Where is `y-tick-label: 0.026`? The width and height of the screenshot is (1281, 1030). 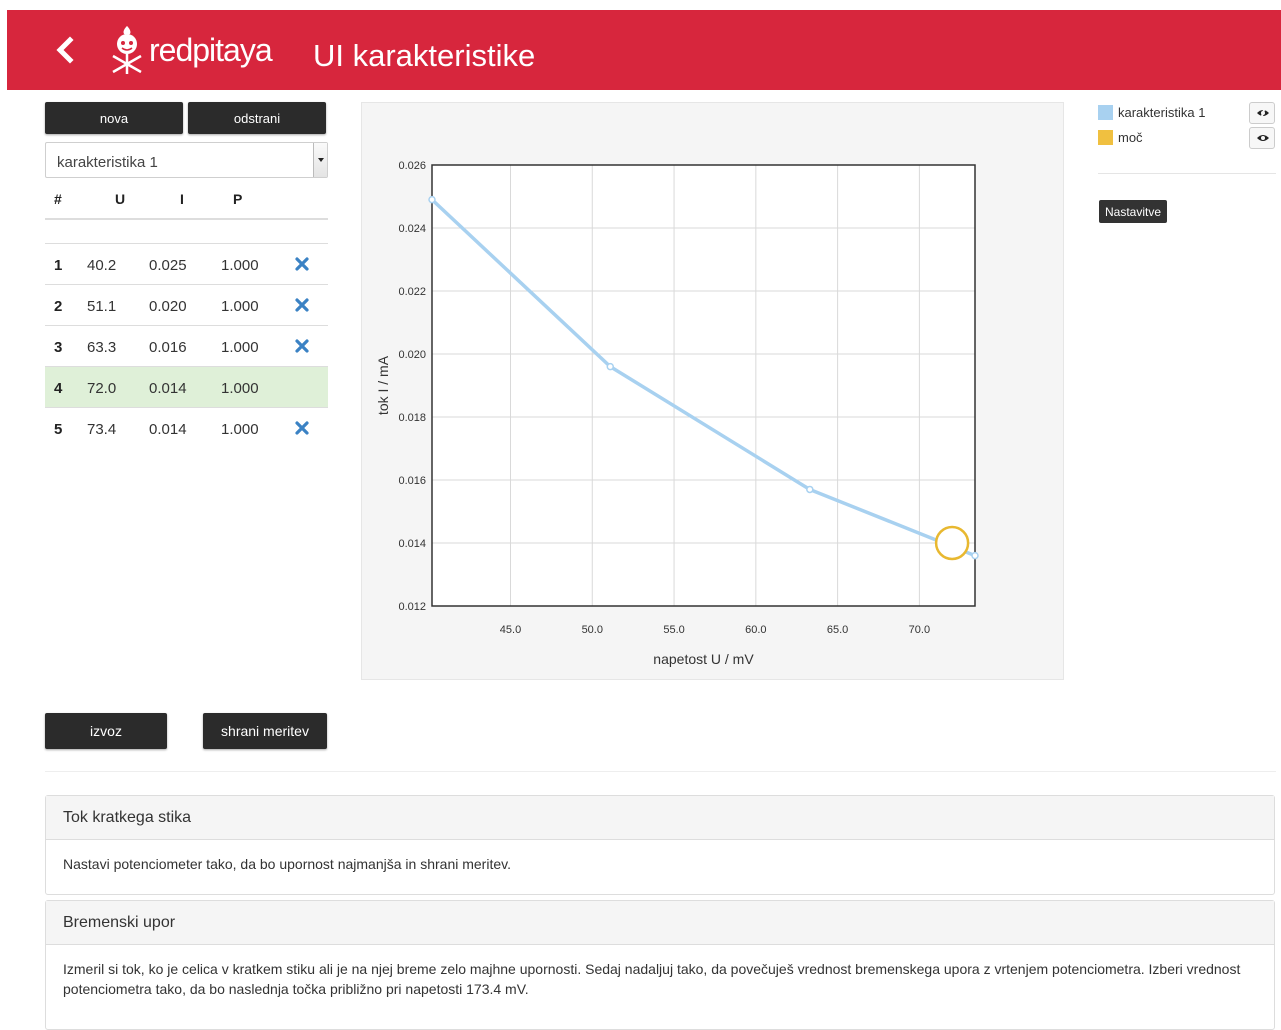 y-tick-label: 0.026 is located at coordinates (412, 166).